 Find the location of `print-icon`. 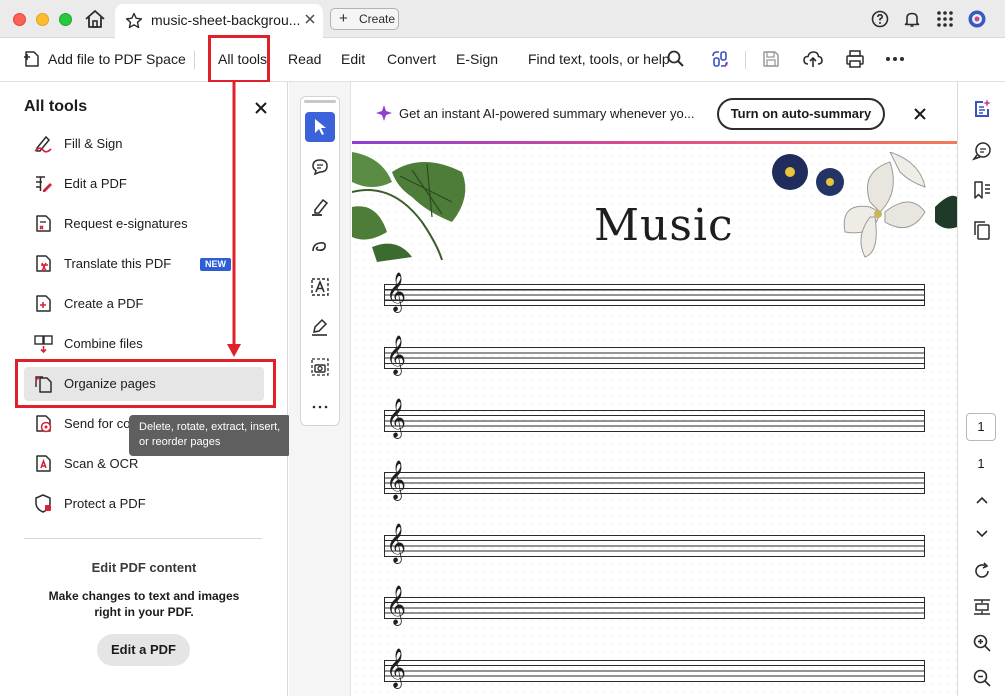

print-icon is located at coordinates (855, 59).